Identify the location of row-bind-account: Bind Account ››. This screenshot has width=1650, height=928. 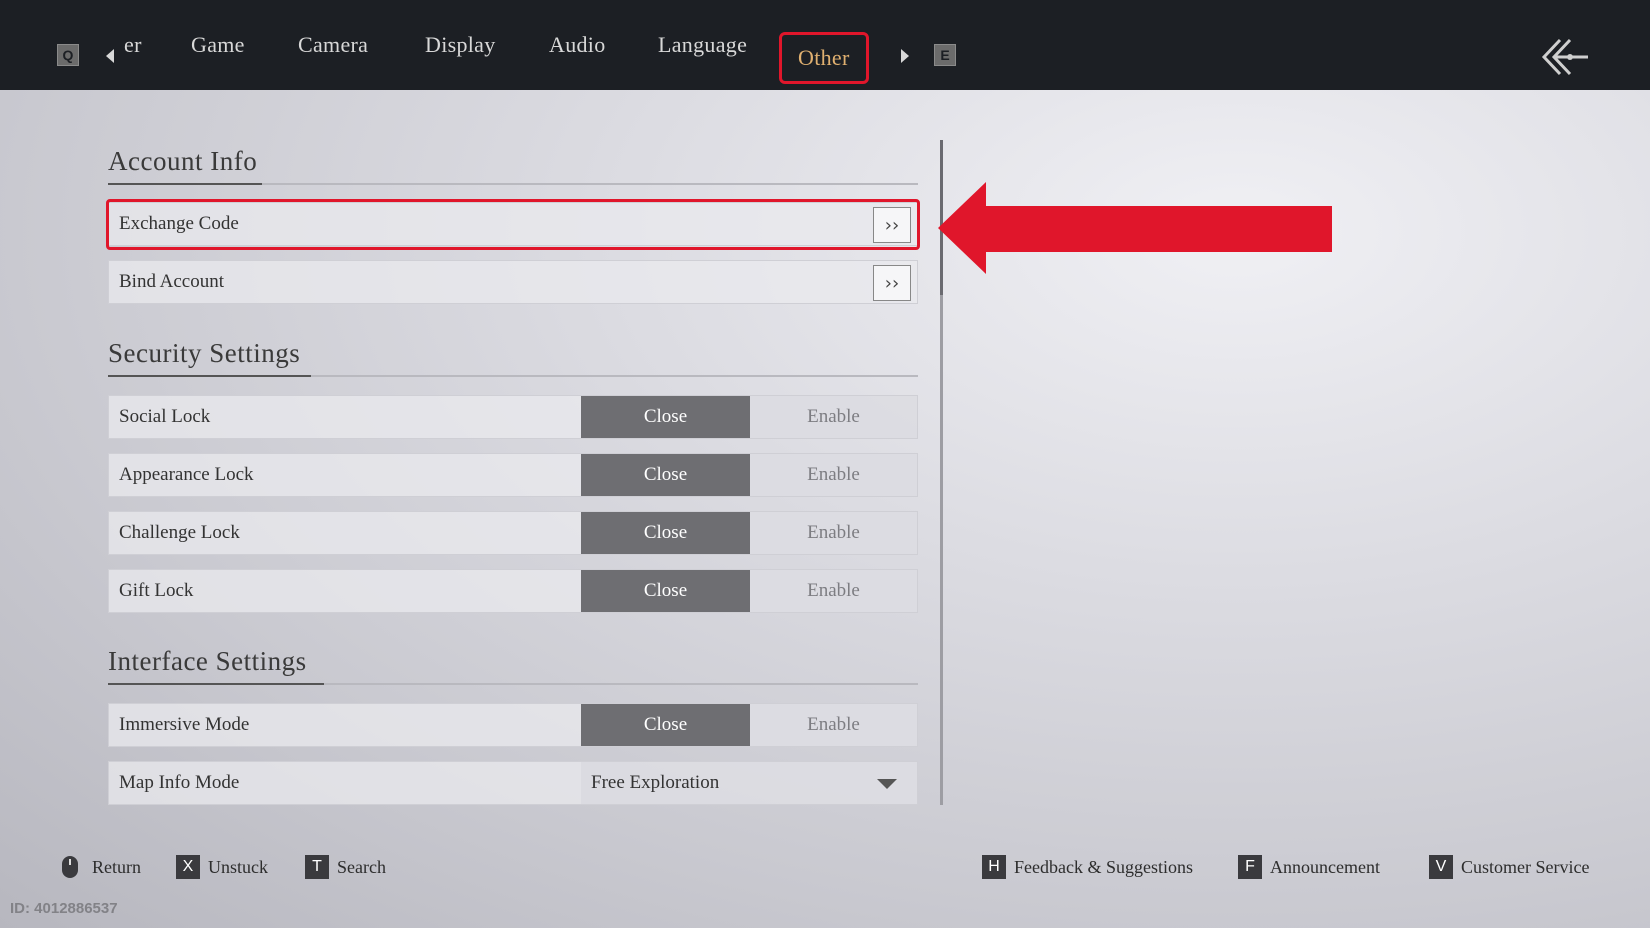
(513, 282).